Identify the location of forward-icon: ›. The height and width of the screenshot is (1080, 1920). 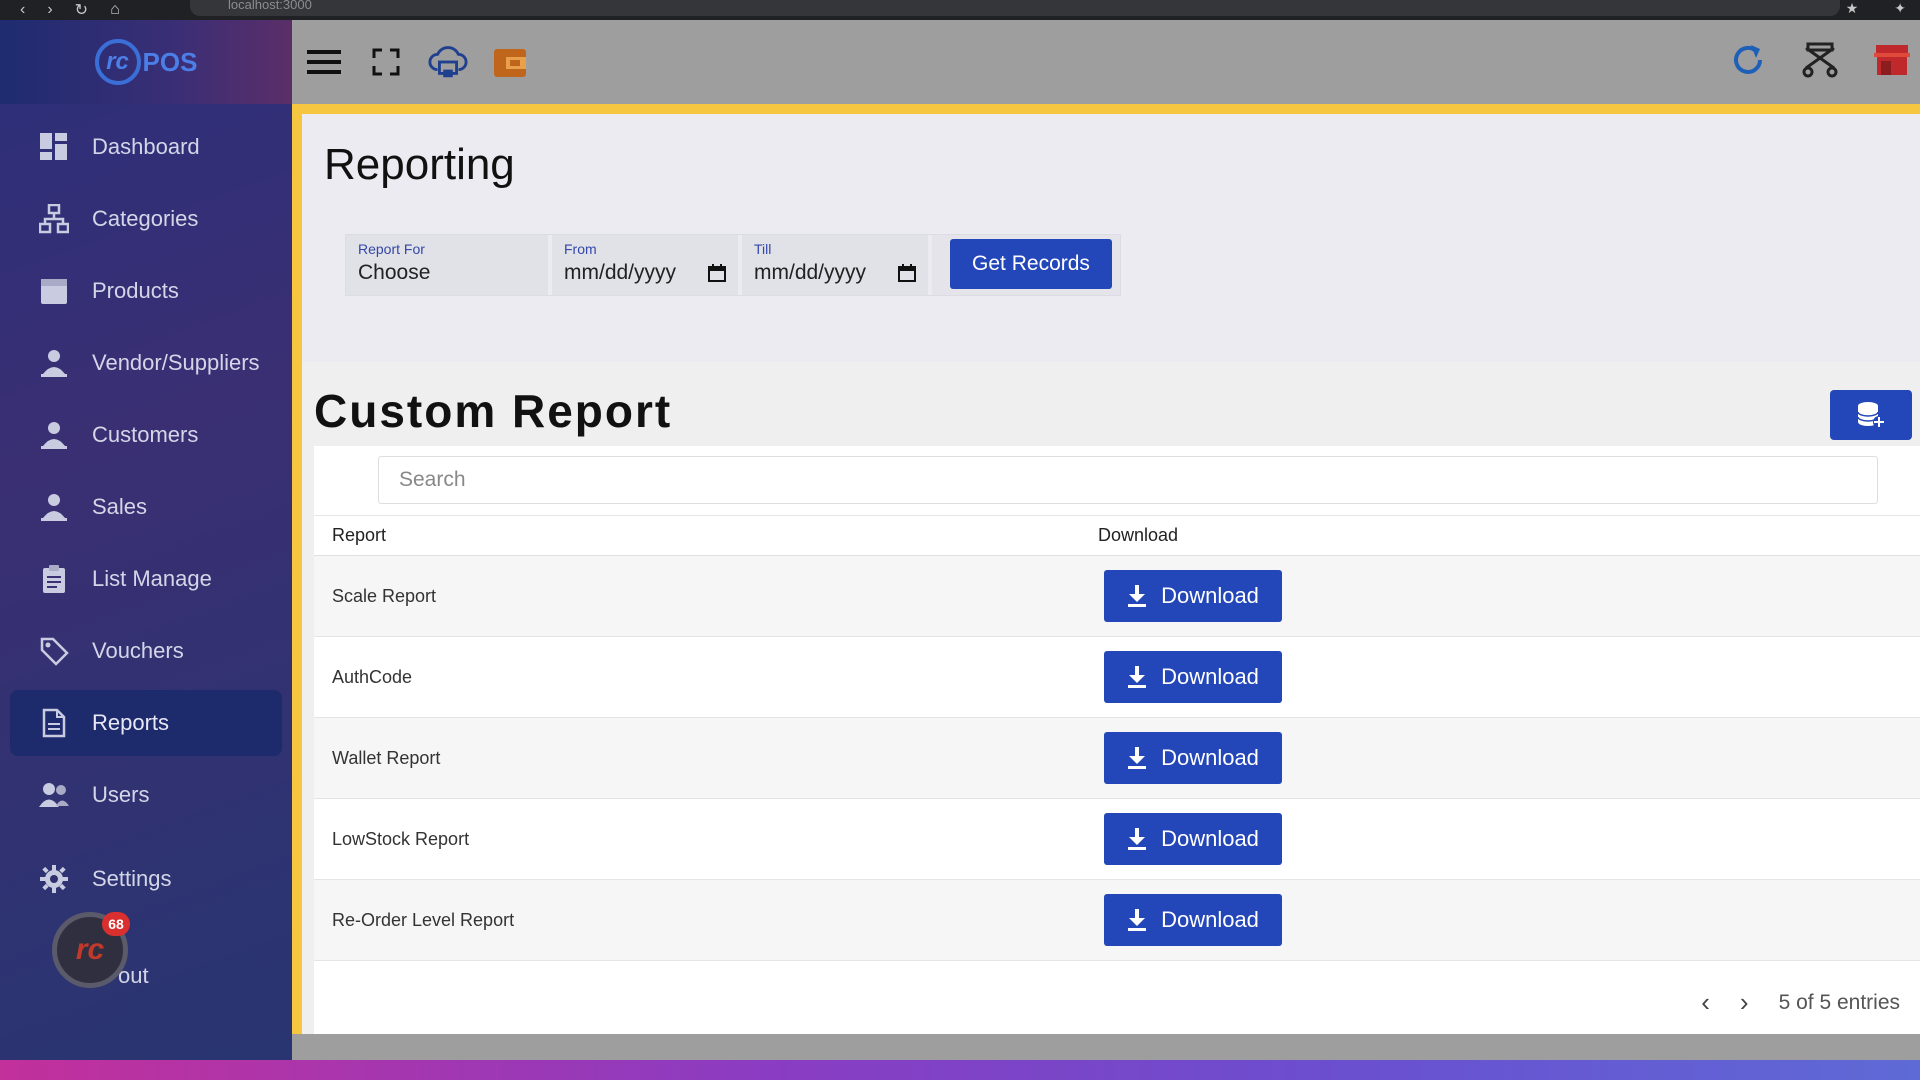
(49, 10).